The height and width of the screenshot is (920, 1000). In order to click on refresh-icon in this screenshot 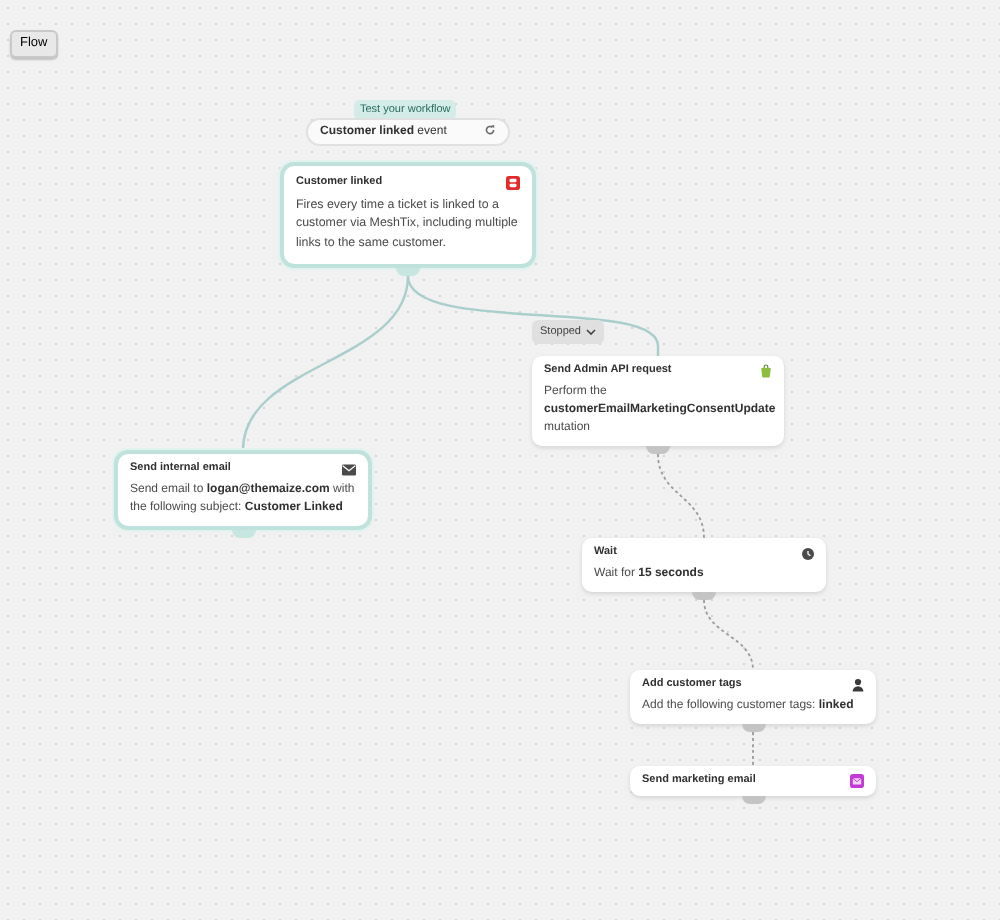, I will do `click(490, 129)`.